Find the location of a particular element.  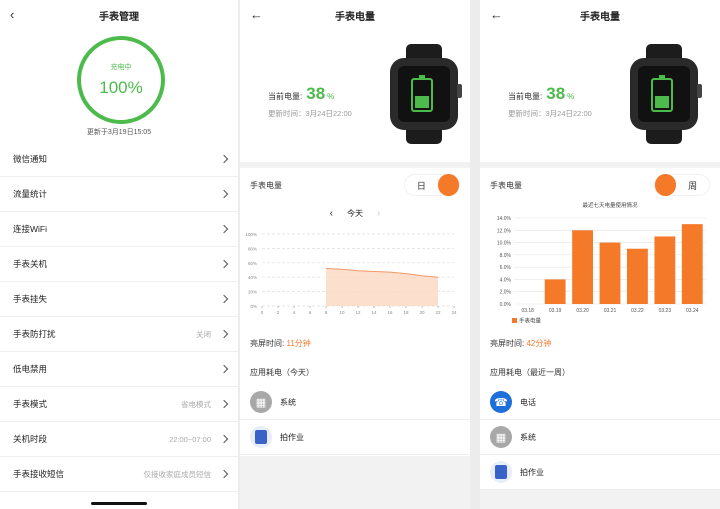

menu-item: 微信通知 is located at coordinates (119, 159).